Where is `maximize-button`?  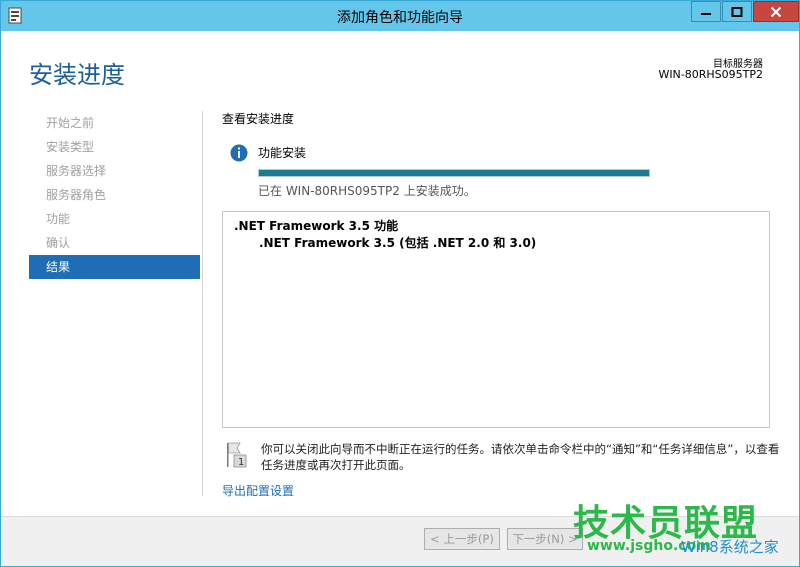
maximize-button is located at coordinates (737, 11).